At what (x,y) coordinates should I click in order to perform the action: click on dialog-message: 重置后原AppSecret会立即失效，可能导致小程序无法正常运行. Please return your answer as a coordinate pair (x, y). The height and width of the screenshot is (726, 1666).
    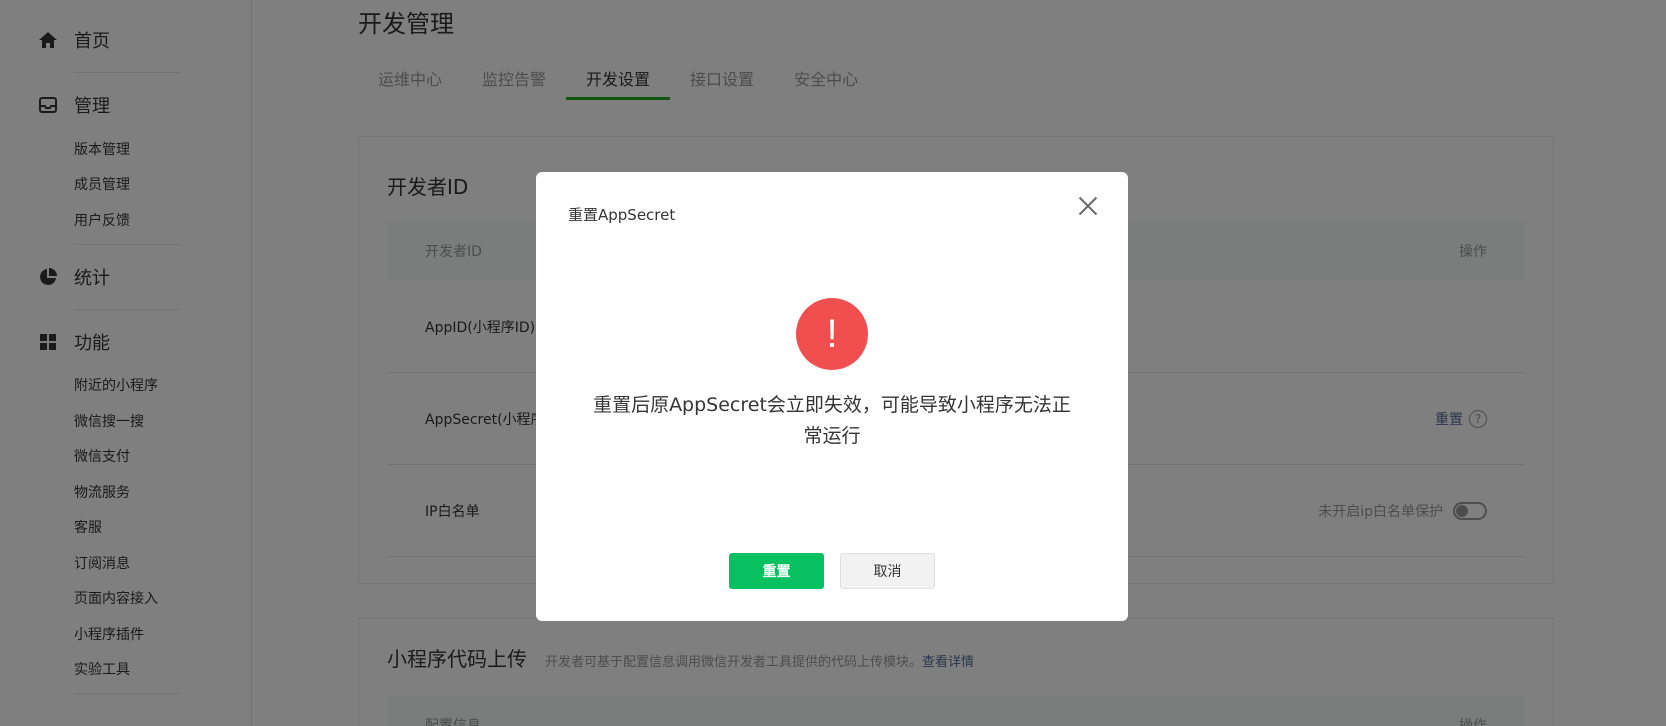
    Looking at the image, I should click on (832, 420).